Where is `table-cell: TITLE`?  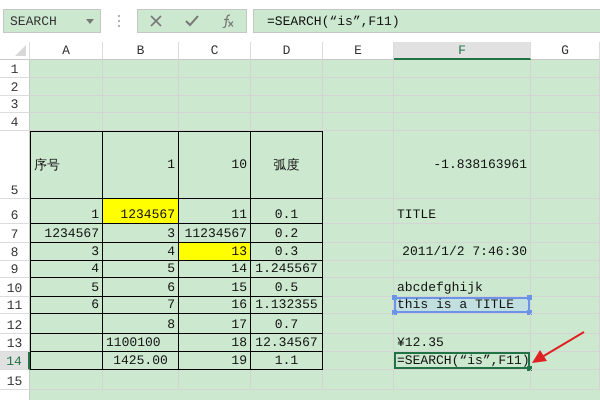
table-cell: TITLE is located at coordinates (462, 211).